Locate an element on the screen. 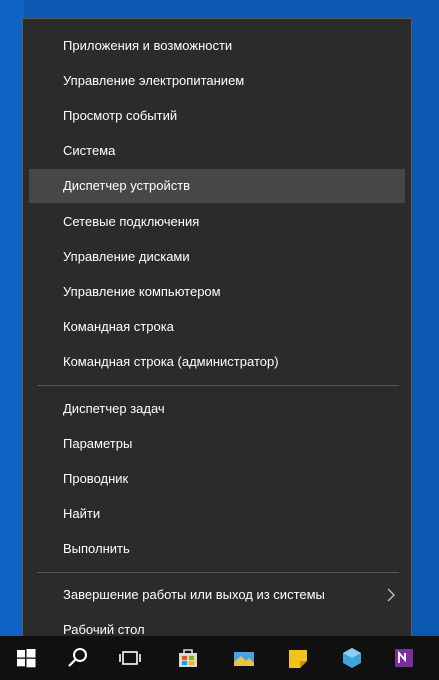 Image resolution: width=439 pixels, height=680 pixels. app-icon is located at coordinates (352, 658).